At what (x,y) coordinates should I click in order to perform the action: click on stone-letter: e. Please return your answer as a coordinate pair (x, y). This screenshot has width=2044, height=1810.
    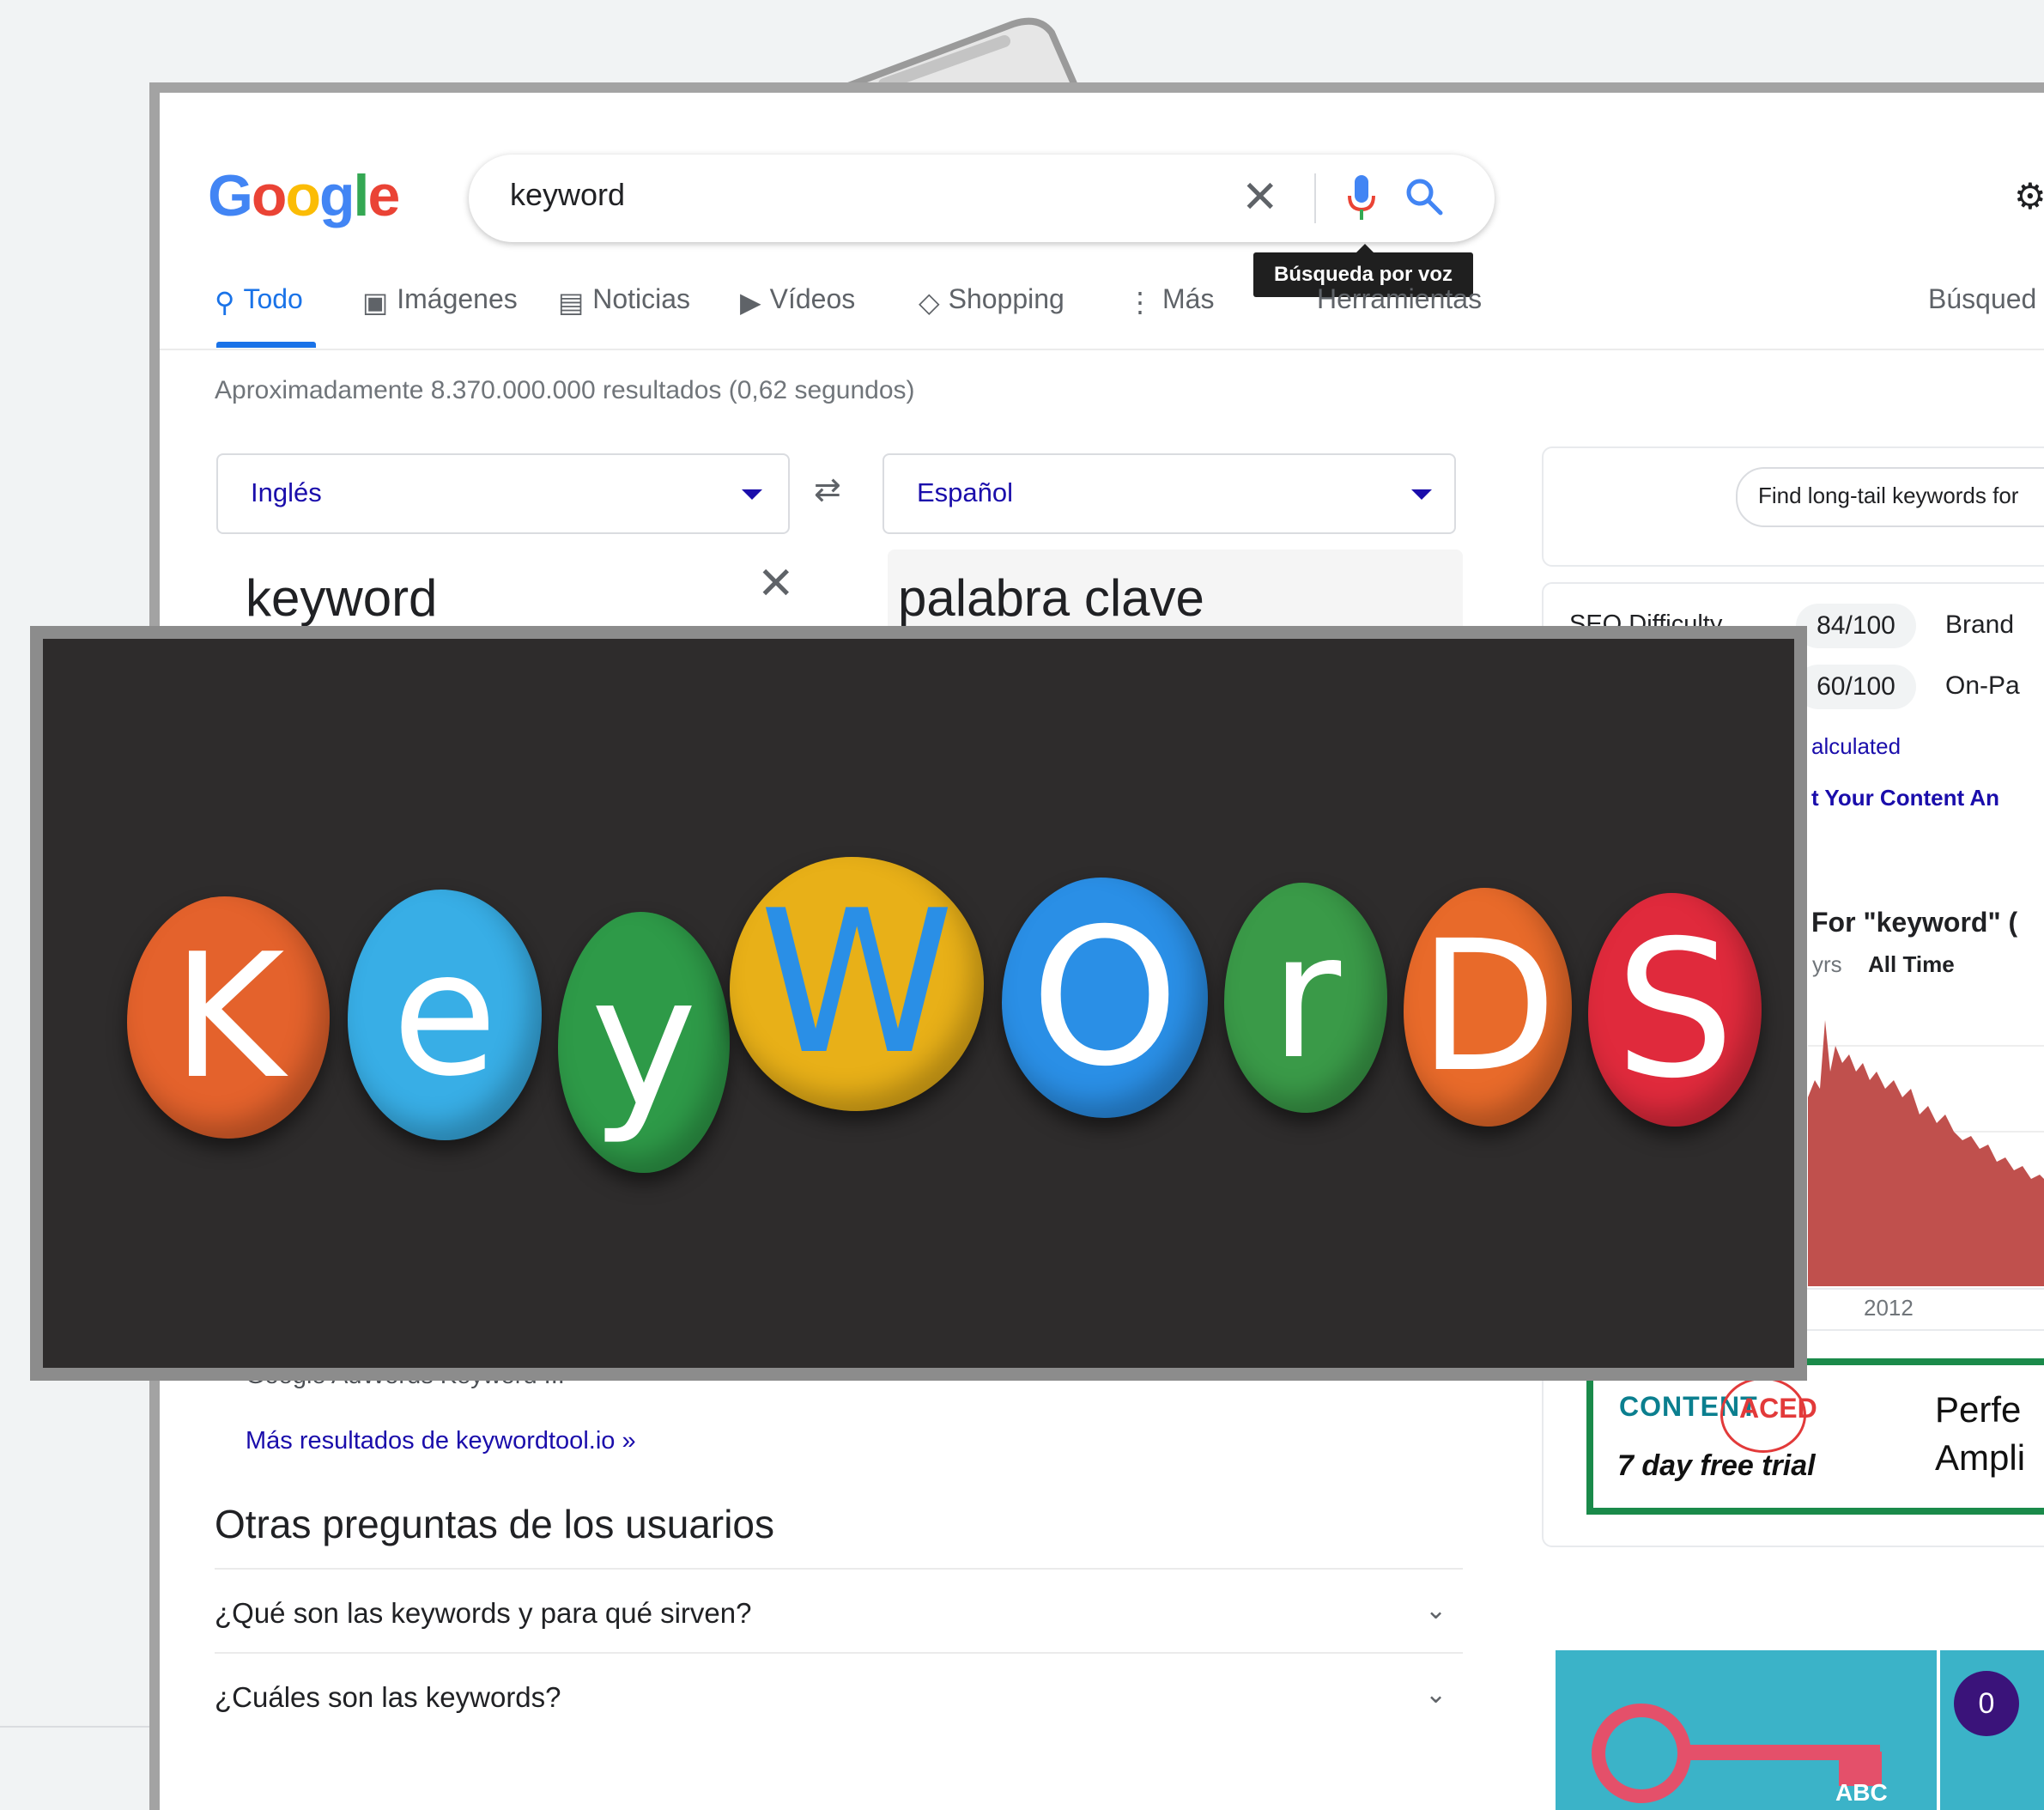
    Looking at the image, I should click on (445, 1014).